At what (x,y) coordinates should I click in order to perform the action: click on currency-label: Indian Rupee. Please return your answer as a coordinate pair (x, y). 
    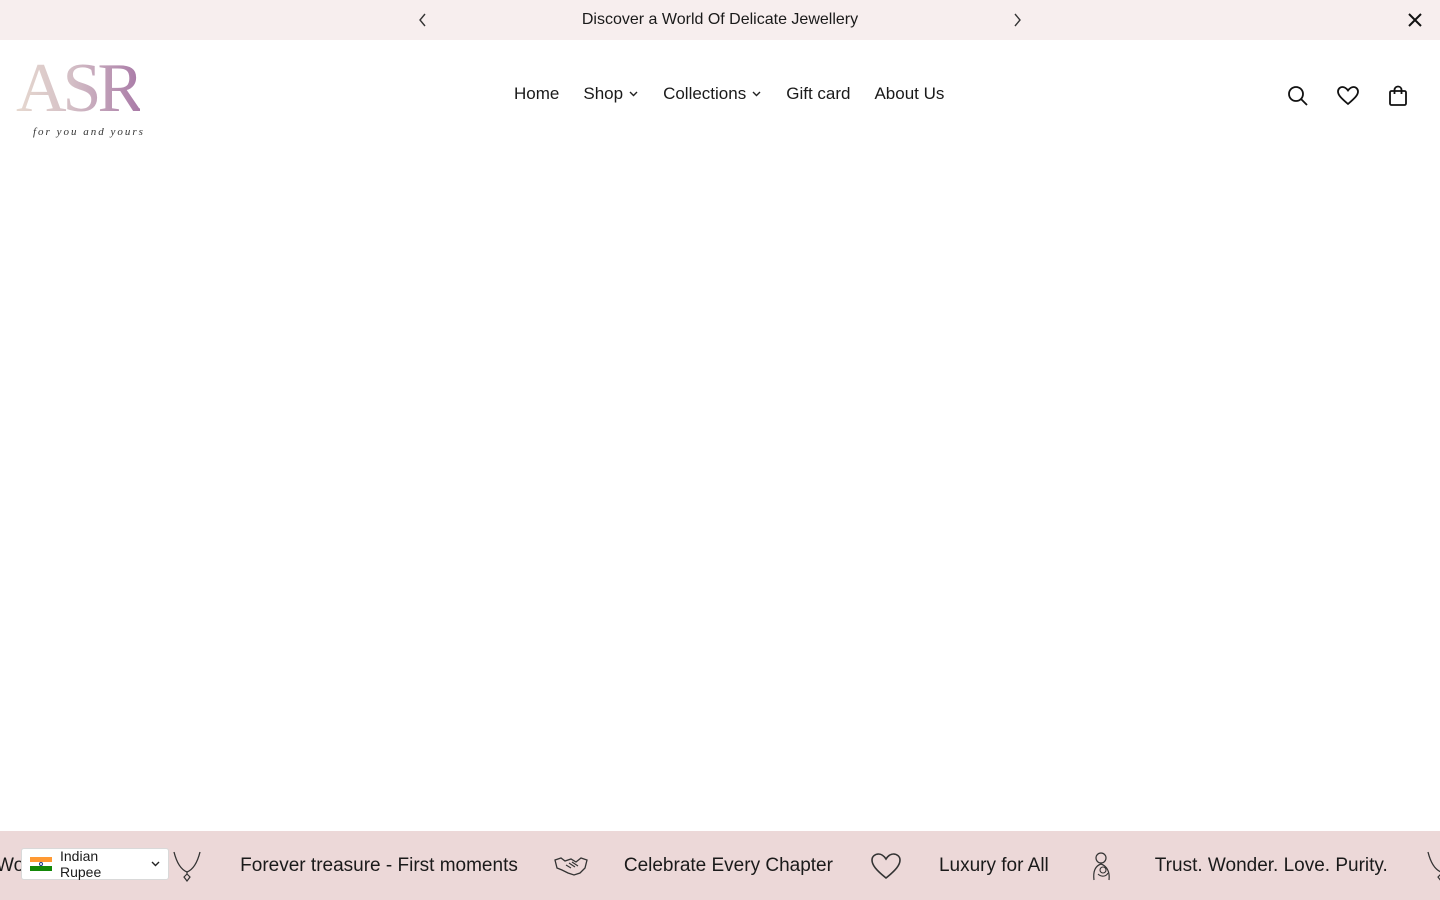
    Looking at the image, I should click on (81, 864).